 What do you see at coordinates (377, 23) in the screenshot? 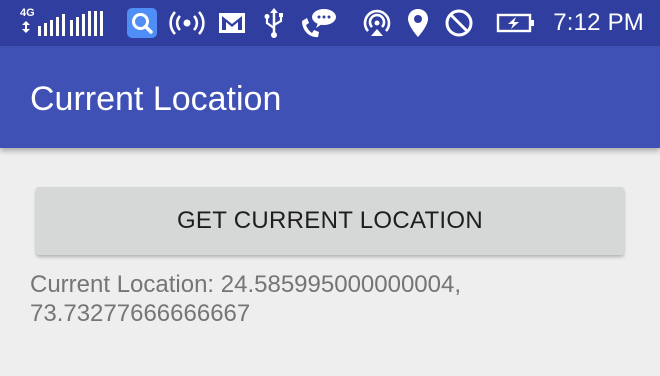
I see `cast-icon` at bounding box center [377, 23].